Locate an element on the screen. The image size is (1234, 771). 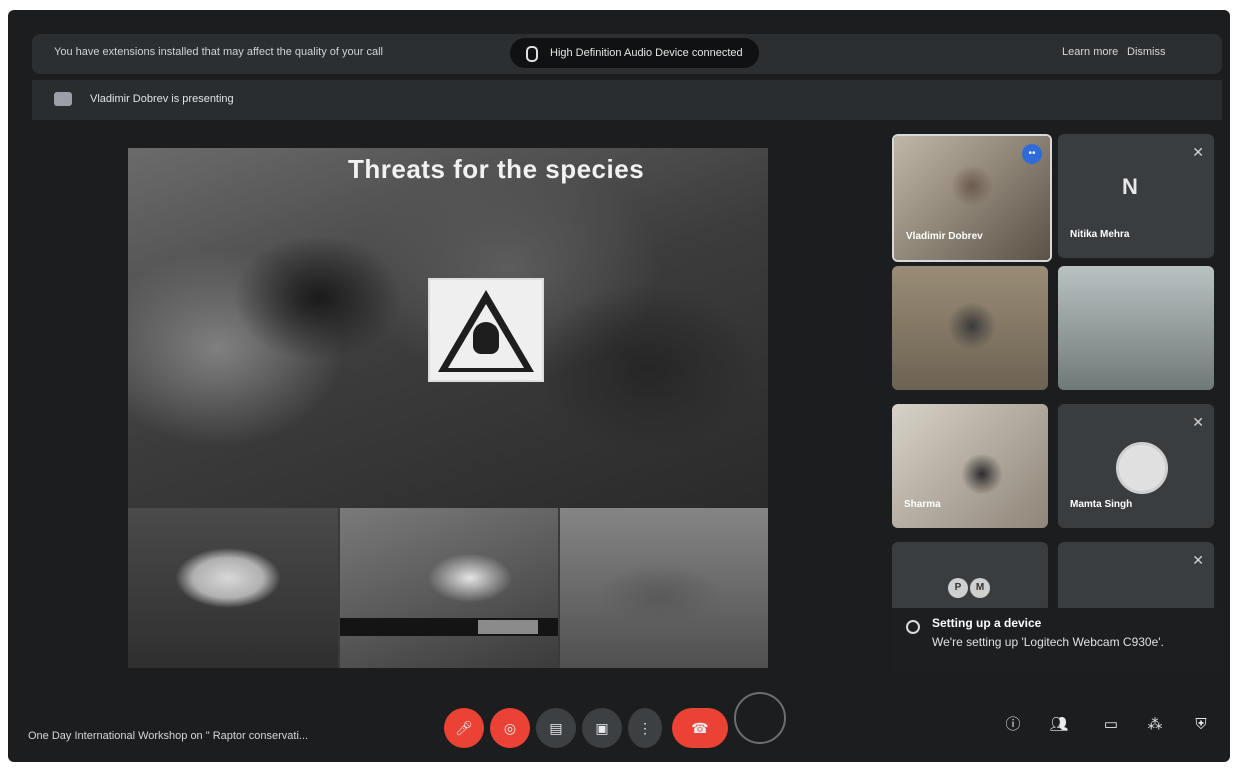
audio-device-toast: High Definition Audio Device connected is located at coordinates (634, 53).